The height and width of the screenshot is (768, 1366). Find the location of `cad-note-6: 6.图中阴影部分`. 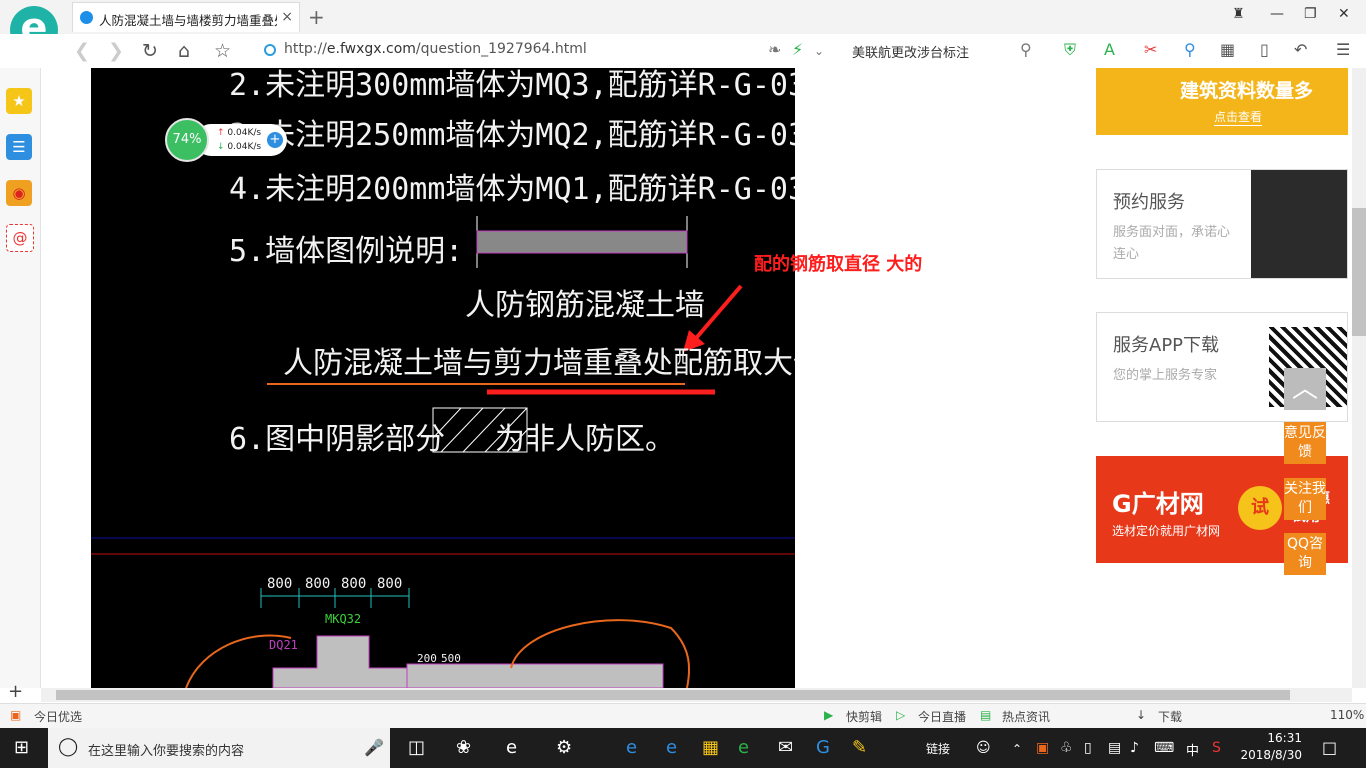

cad-note-6: 6.图中阴影部分 is located at coordinates (337, 439).